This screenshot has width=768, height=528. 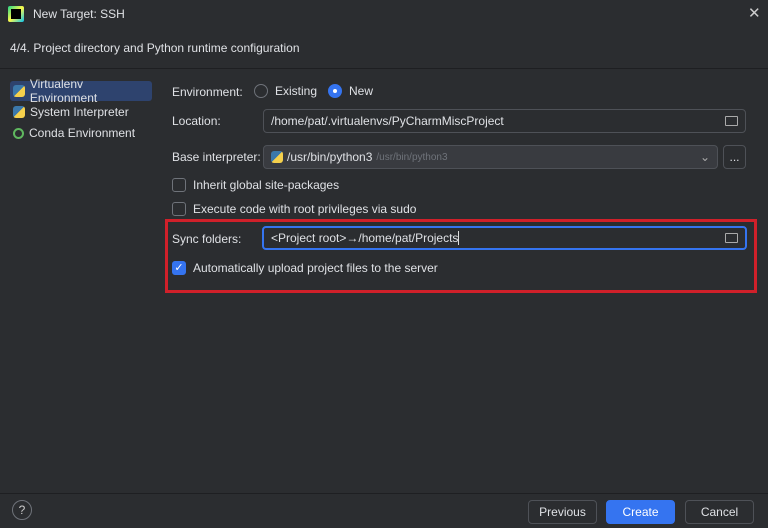 I want to click on sidebar-item-conda: Conda Environment, so click(x=81, y=133).